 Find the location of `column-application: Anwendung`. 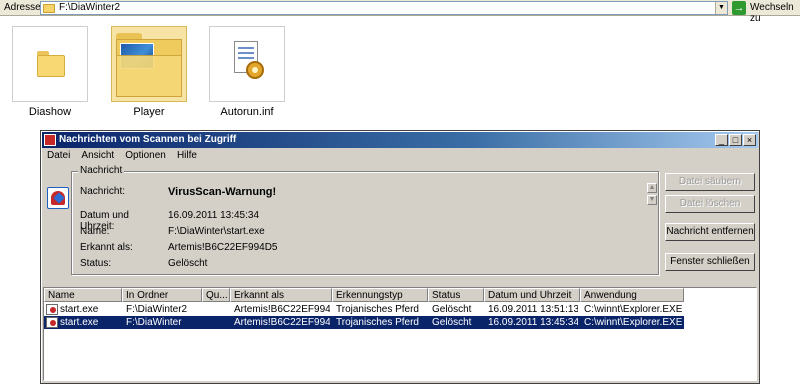

column-application: Anwendung is located at coordinates (632, 295).